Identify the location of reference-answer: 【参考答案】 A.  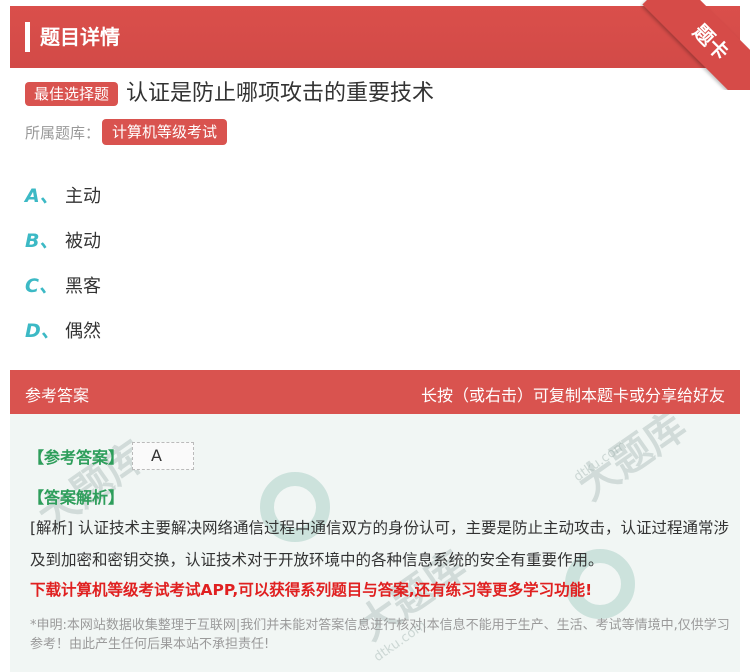
(111, 456).